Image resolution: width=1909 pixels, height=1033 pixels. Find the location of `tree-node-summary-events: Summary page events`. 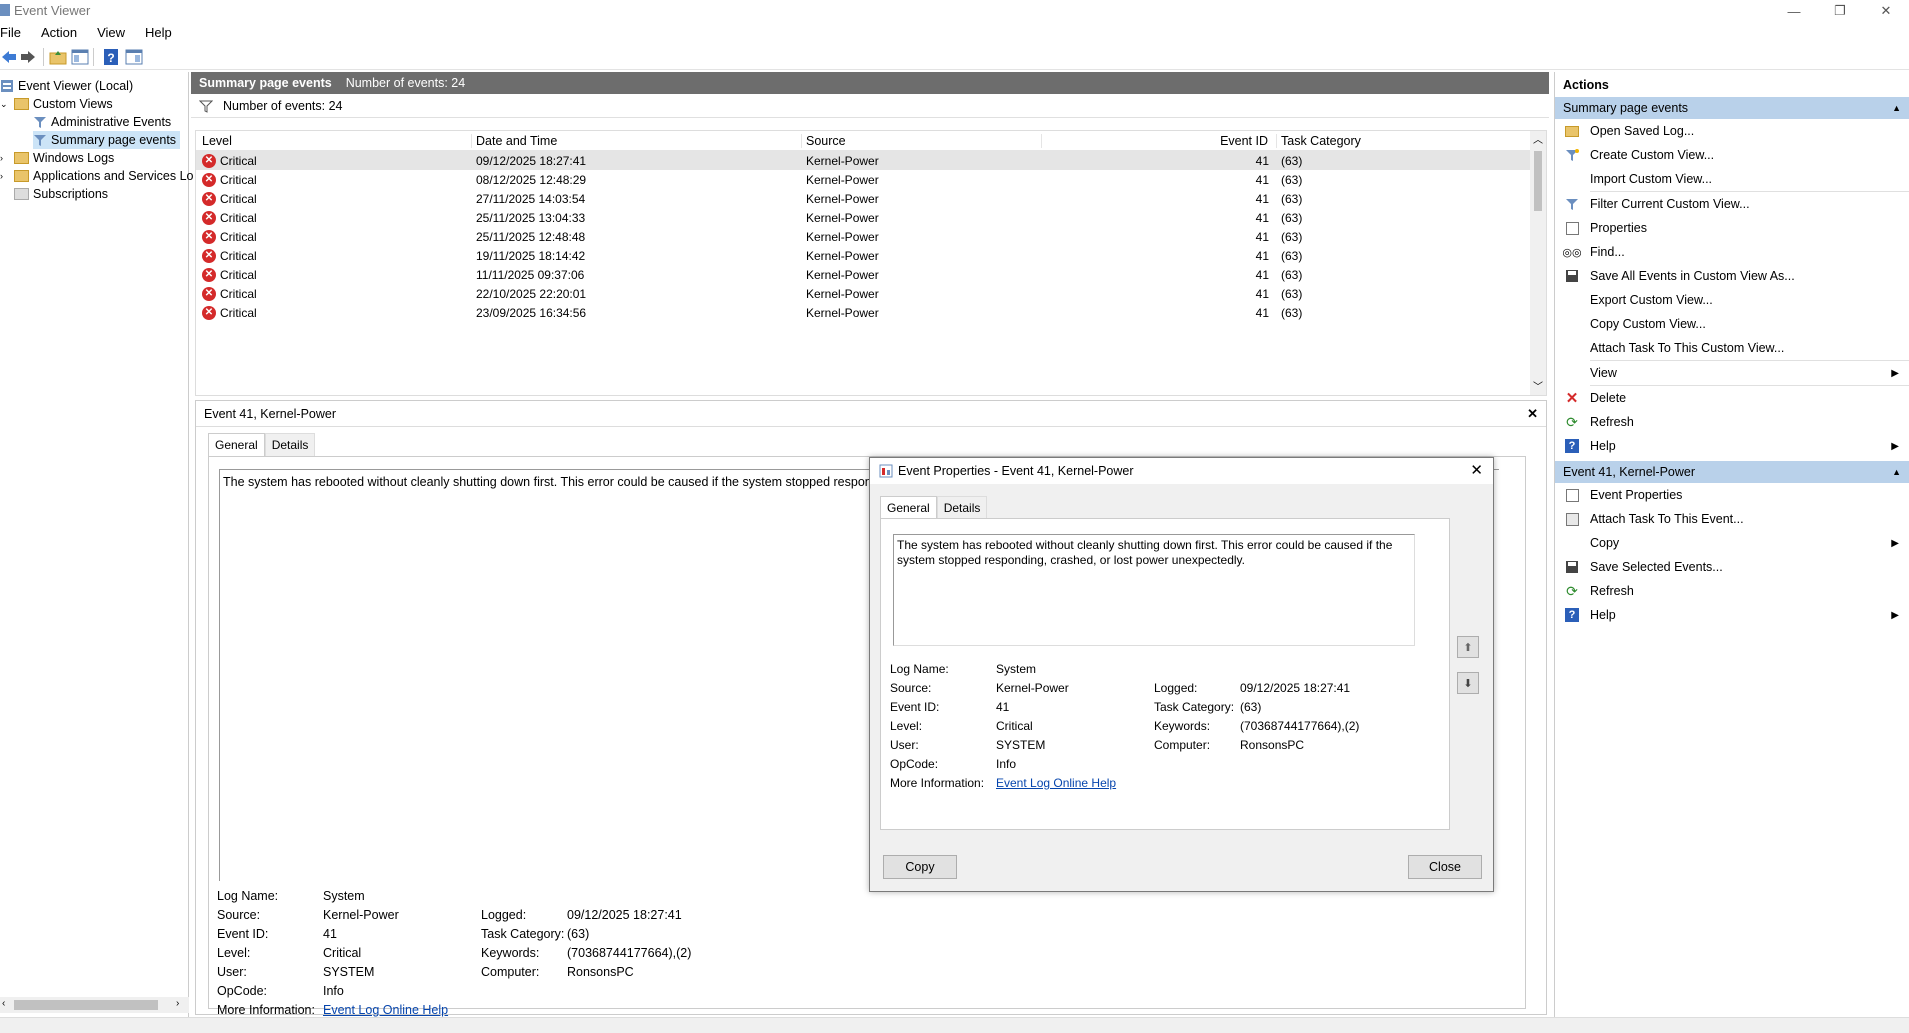

tree-node-summary-events: Summary page events is located at coordinates (107, 140).